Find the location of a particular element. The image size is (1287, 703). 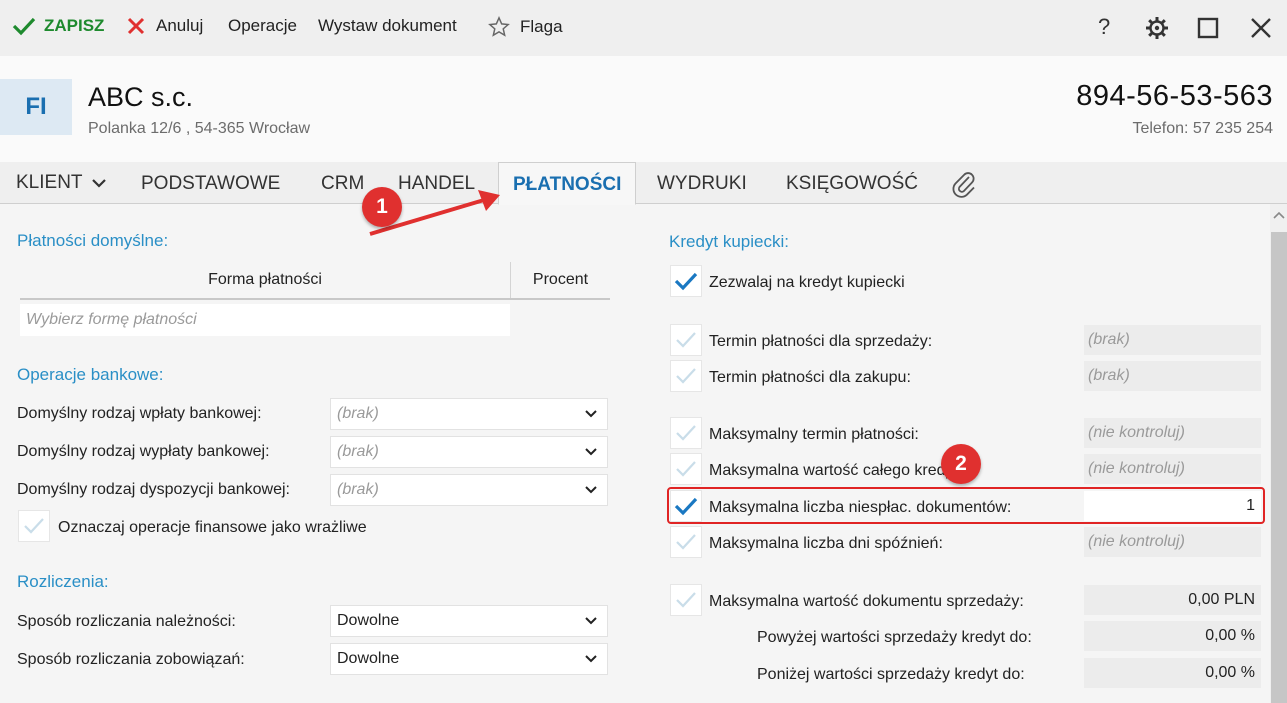

tab-crm: CRM is located at coordinates (342, 183).